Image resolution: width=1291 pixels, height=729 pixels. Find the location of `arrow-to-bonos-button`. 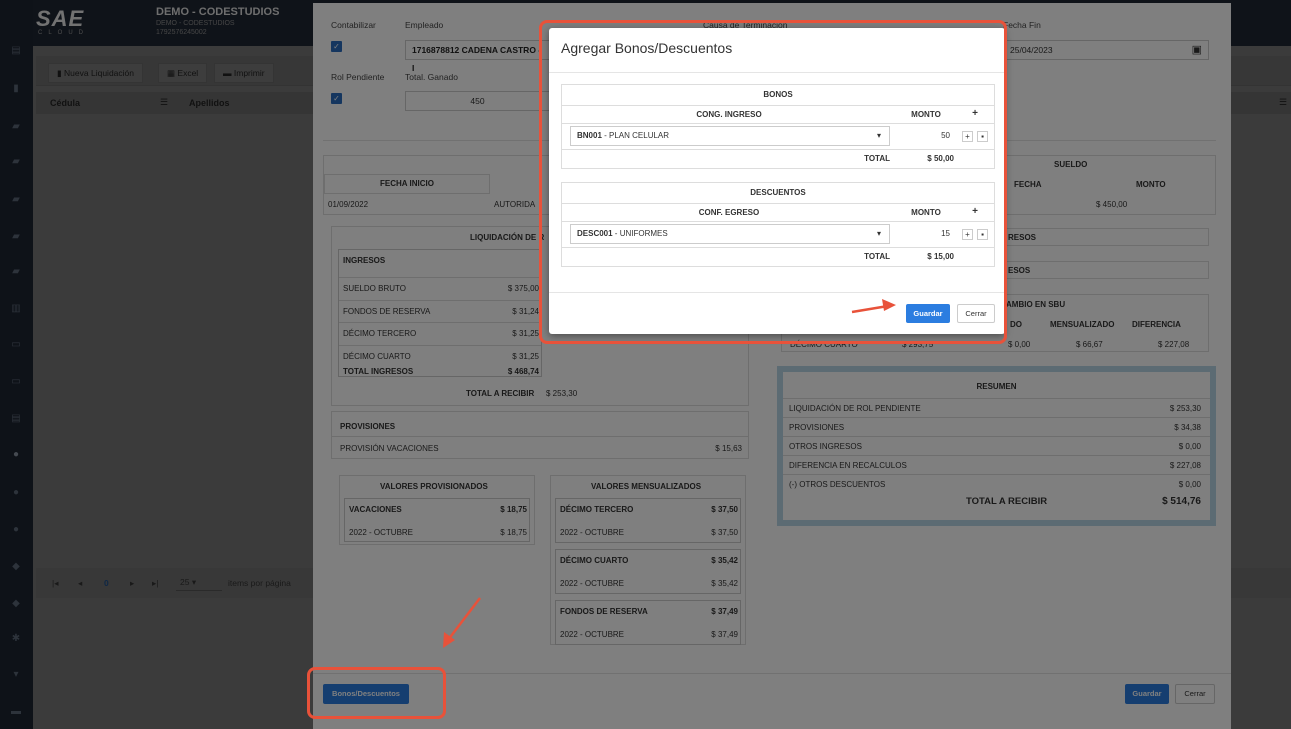

arrow-to-bonos-button is located at coordinates (462, 622).